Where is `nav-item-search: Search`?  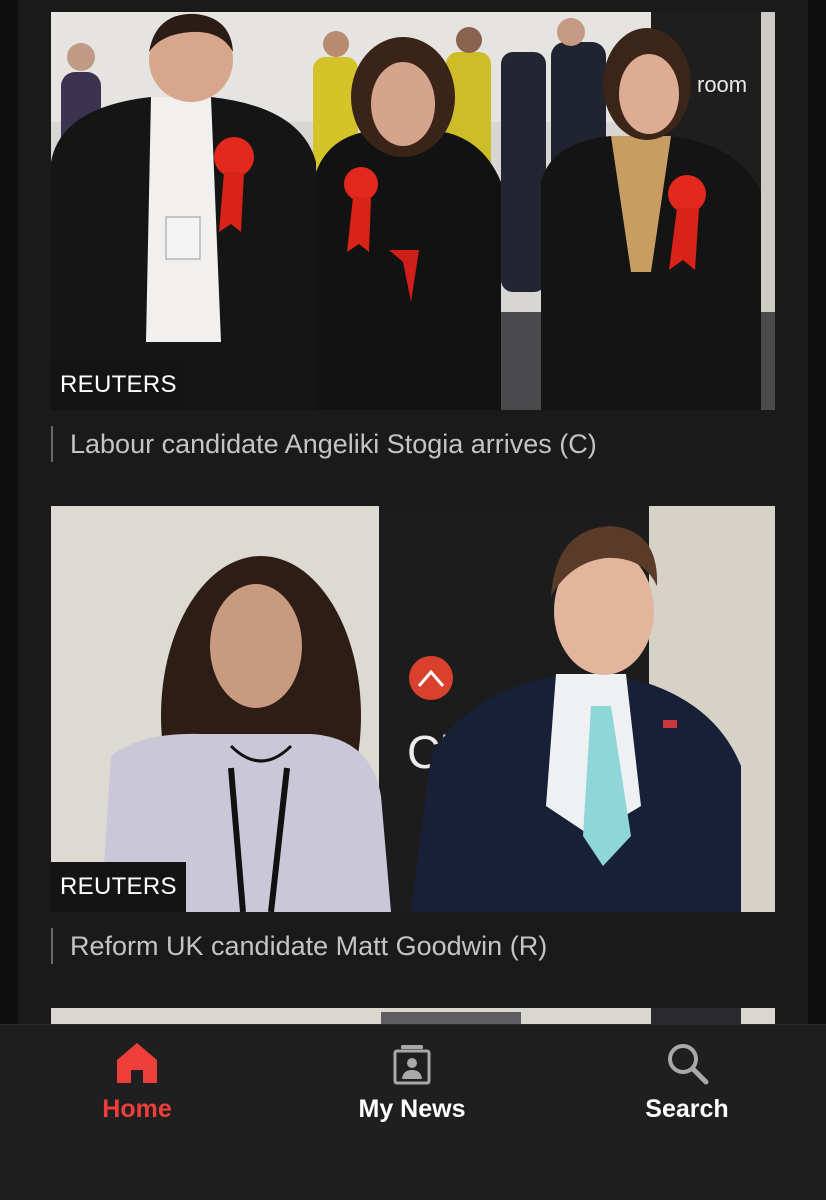 nav-item-search: Search is located at coordinates (687, 1090).